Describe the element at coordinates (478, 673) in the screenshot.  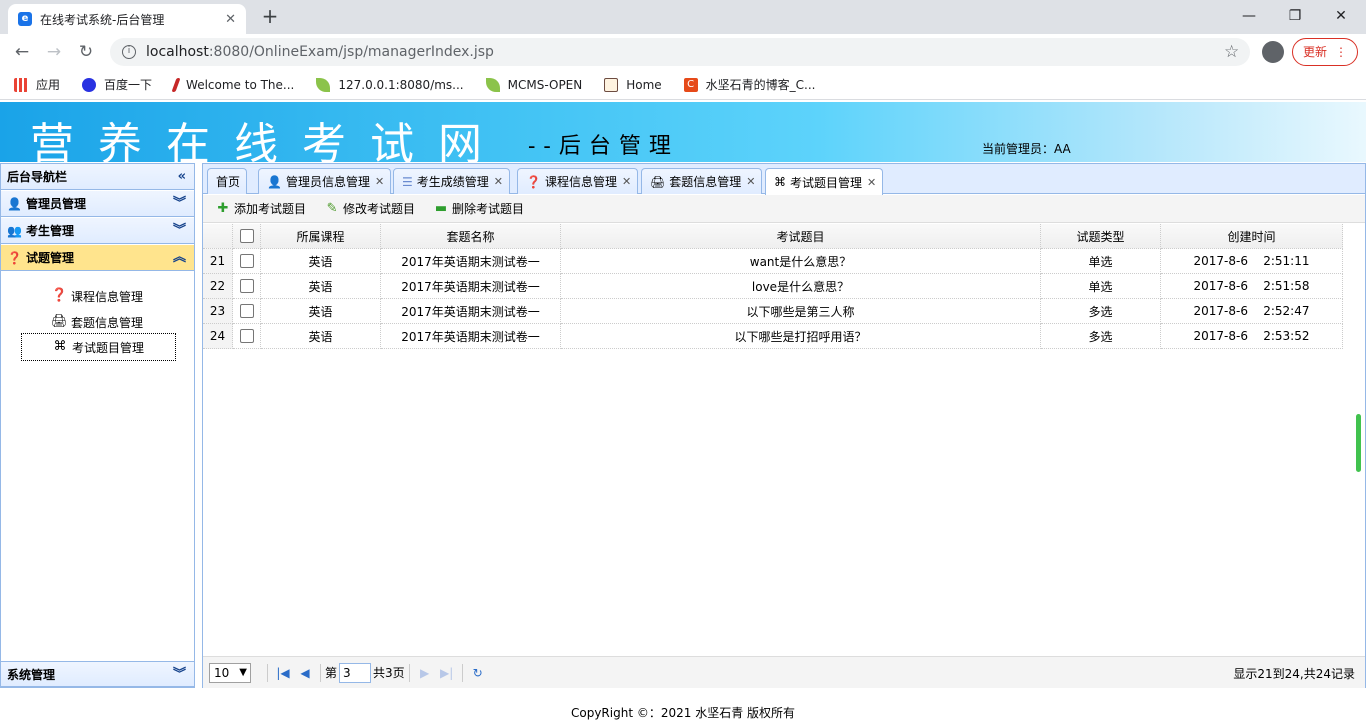
I see `refresh-icon: ↻` at that location.